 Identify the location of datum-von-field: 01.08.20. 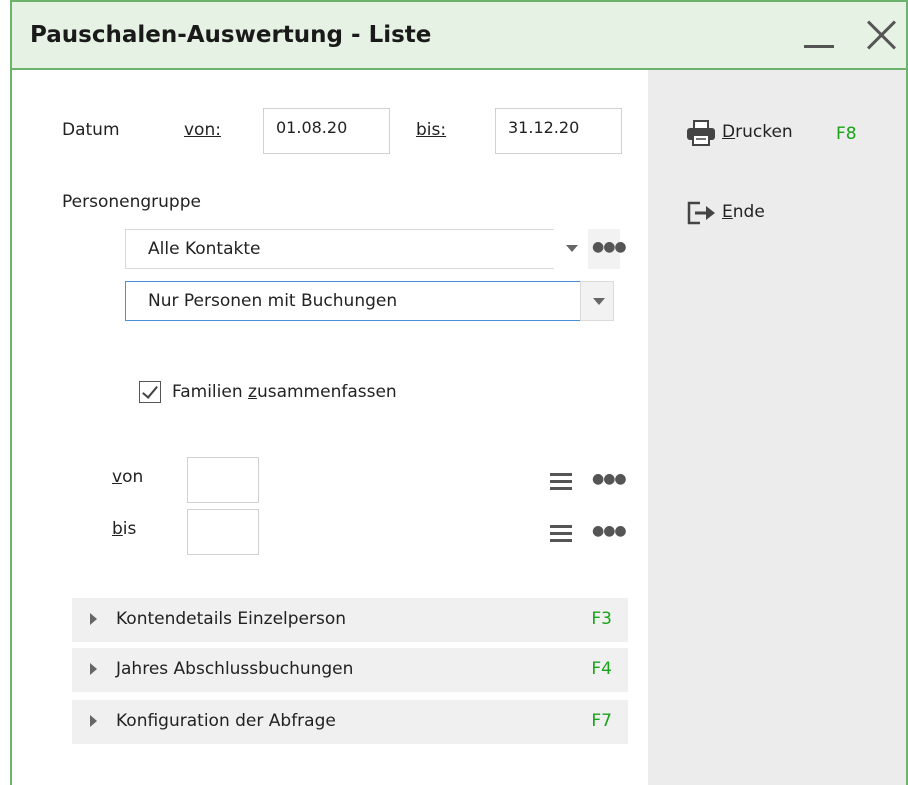
(326, 131).